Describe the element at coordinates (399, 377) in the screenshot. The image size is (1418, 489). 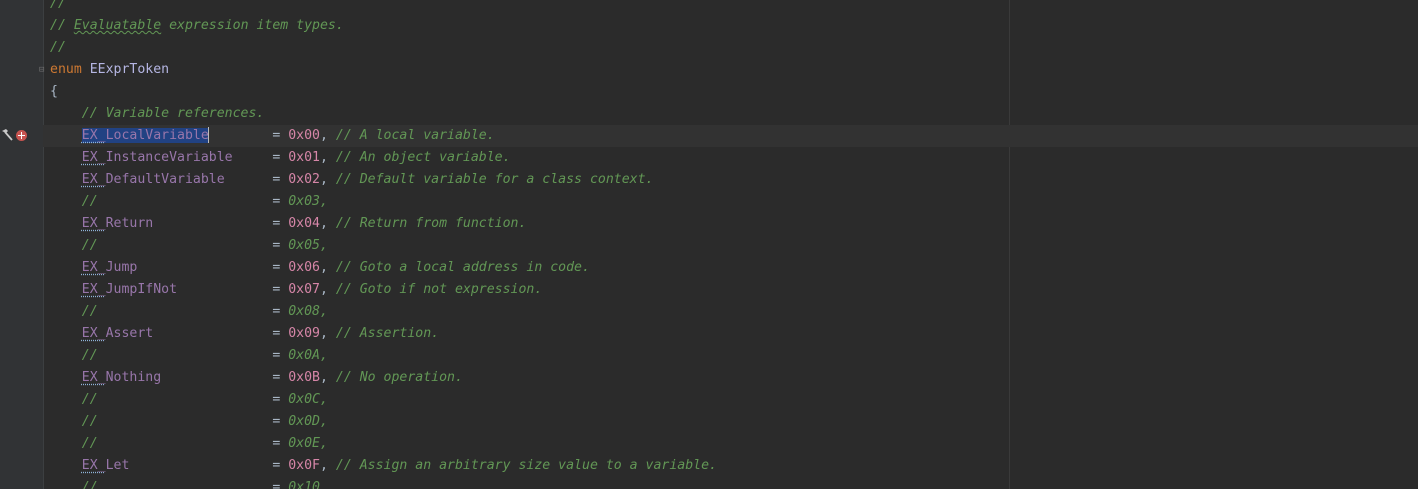
I see `code-comment: // No operation.` at that location.